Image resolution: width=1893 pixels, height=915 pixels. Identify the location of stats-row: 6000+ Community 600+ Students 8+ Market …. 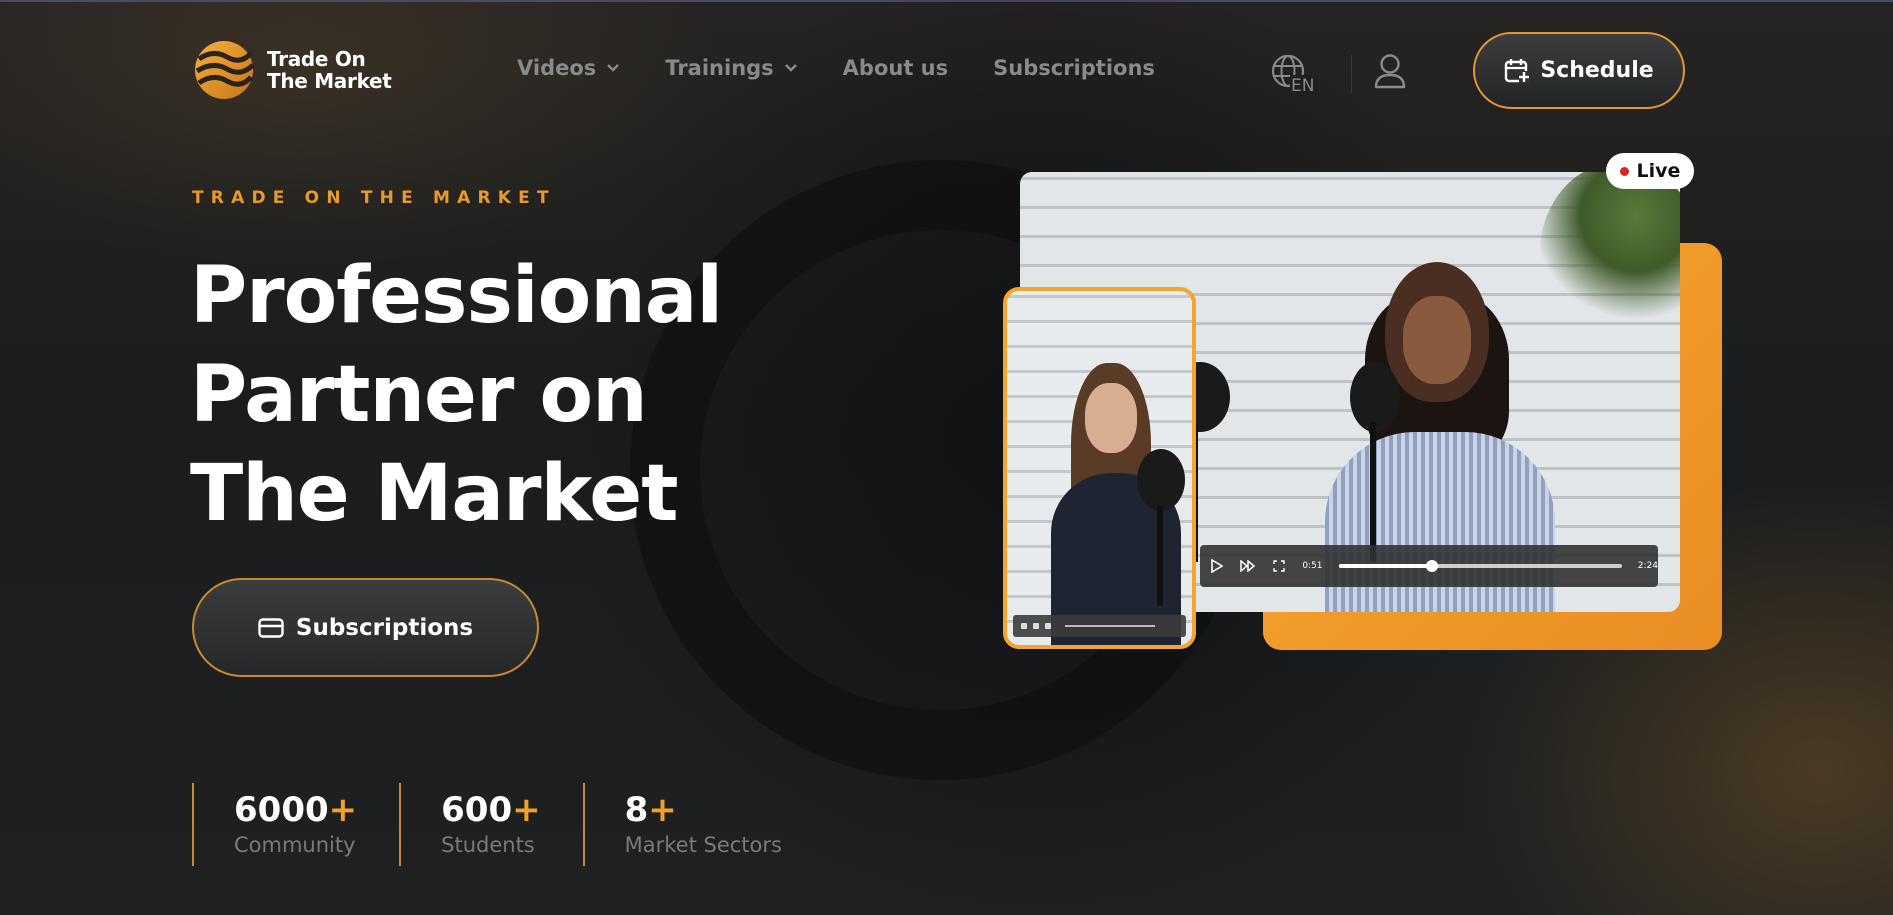
(508, 824).